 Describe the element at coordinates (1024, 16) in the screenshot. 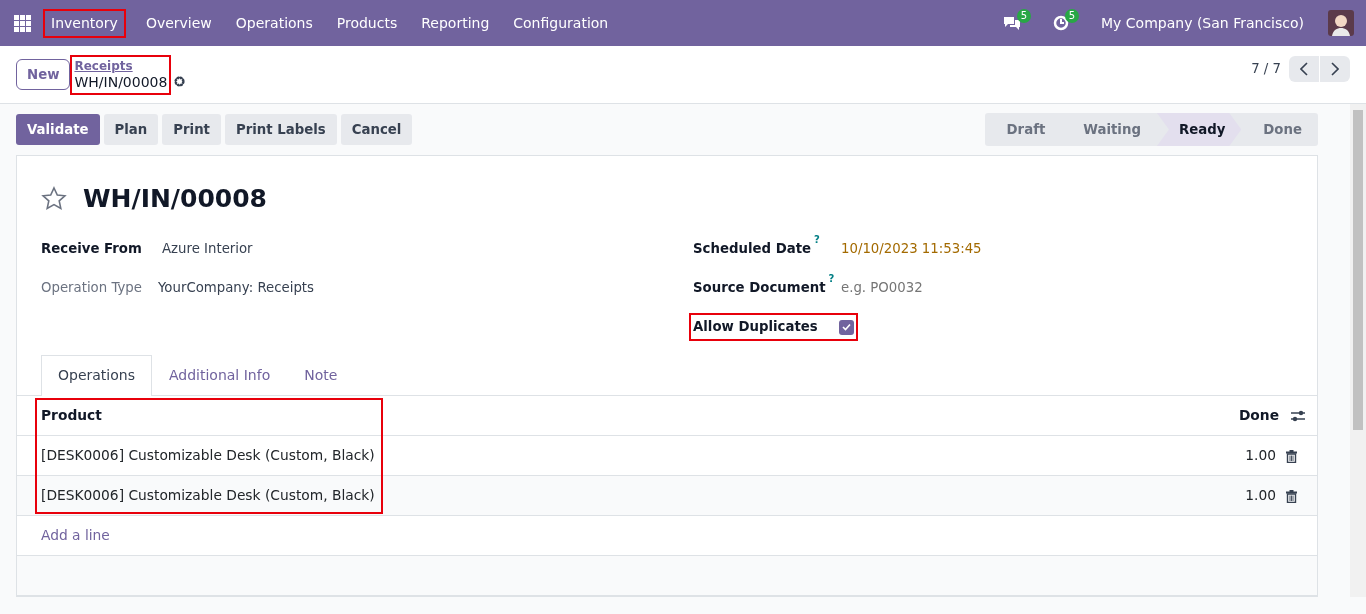

I see `message-count-badge: 5` at that location.